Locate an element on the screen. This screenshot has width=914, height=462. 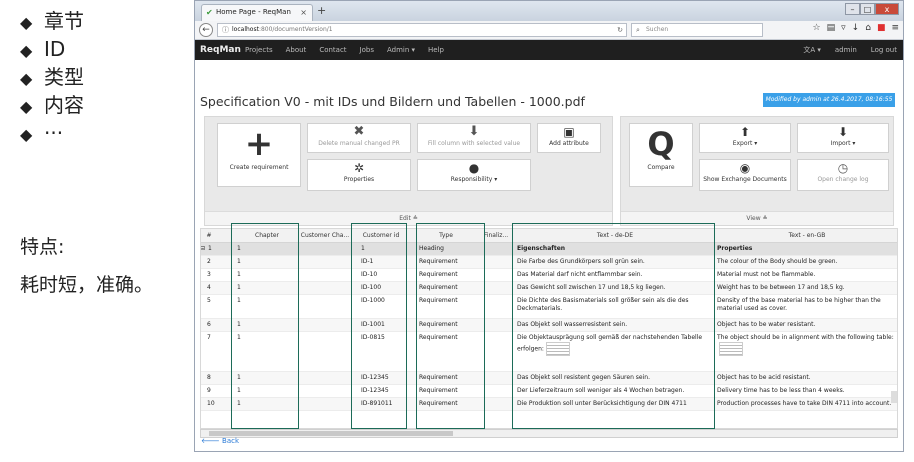
modified-badge: Modified by admin at 26.4.2017, 08:16:55 is located at coordinates (829, 100).